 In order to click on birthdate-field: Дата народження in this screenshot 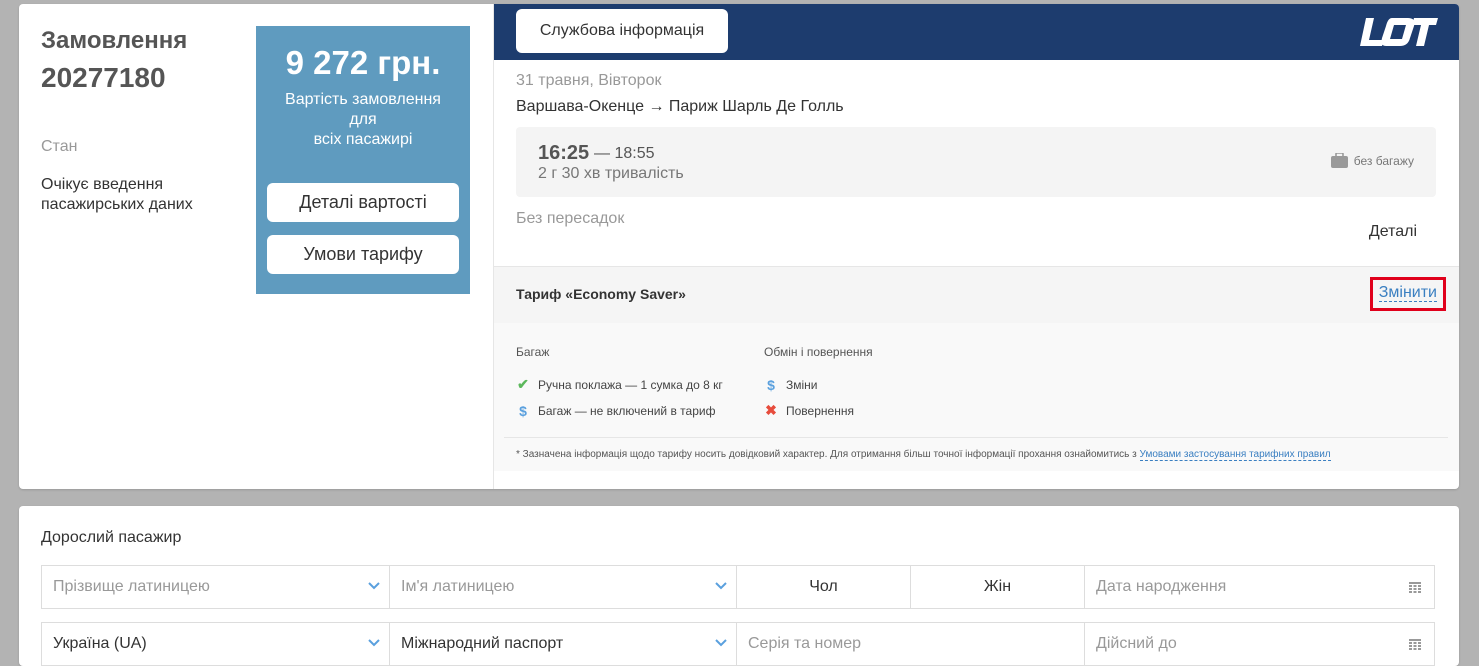, I will do `click(1259, 587)`.